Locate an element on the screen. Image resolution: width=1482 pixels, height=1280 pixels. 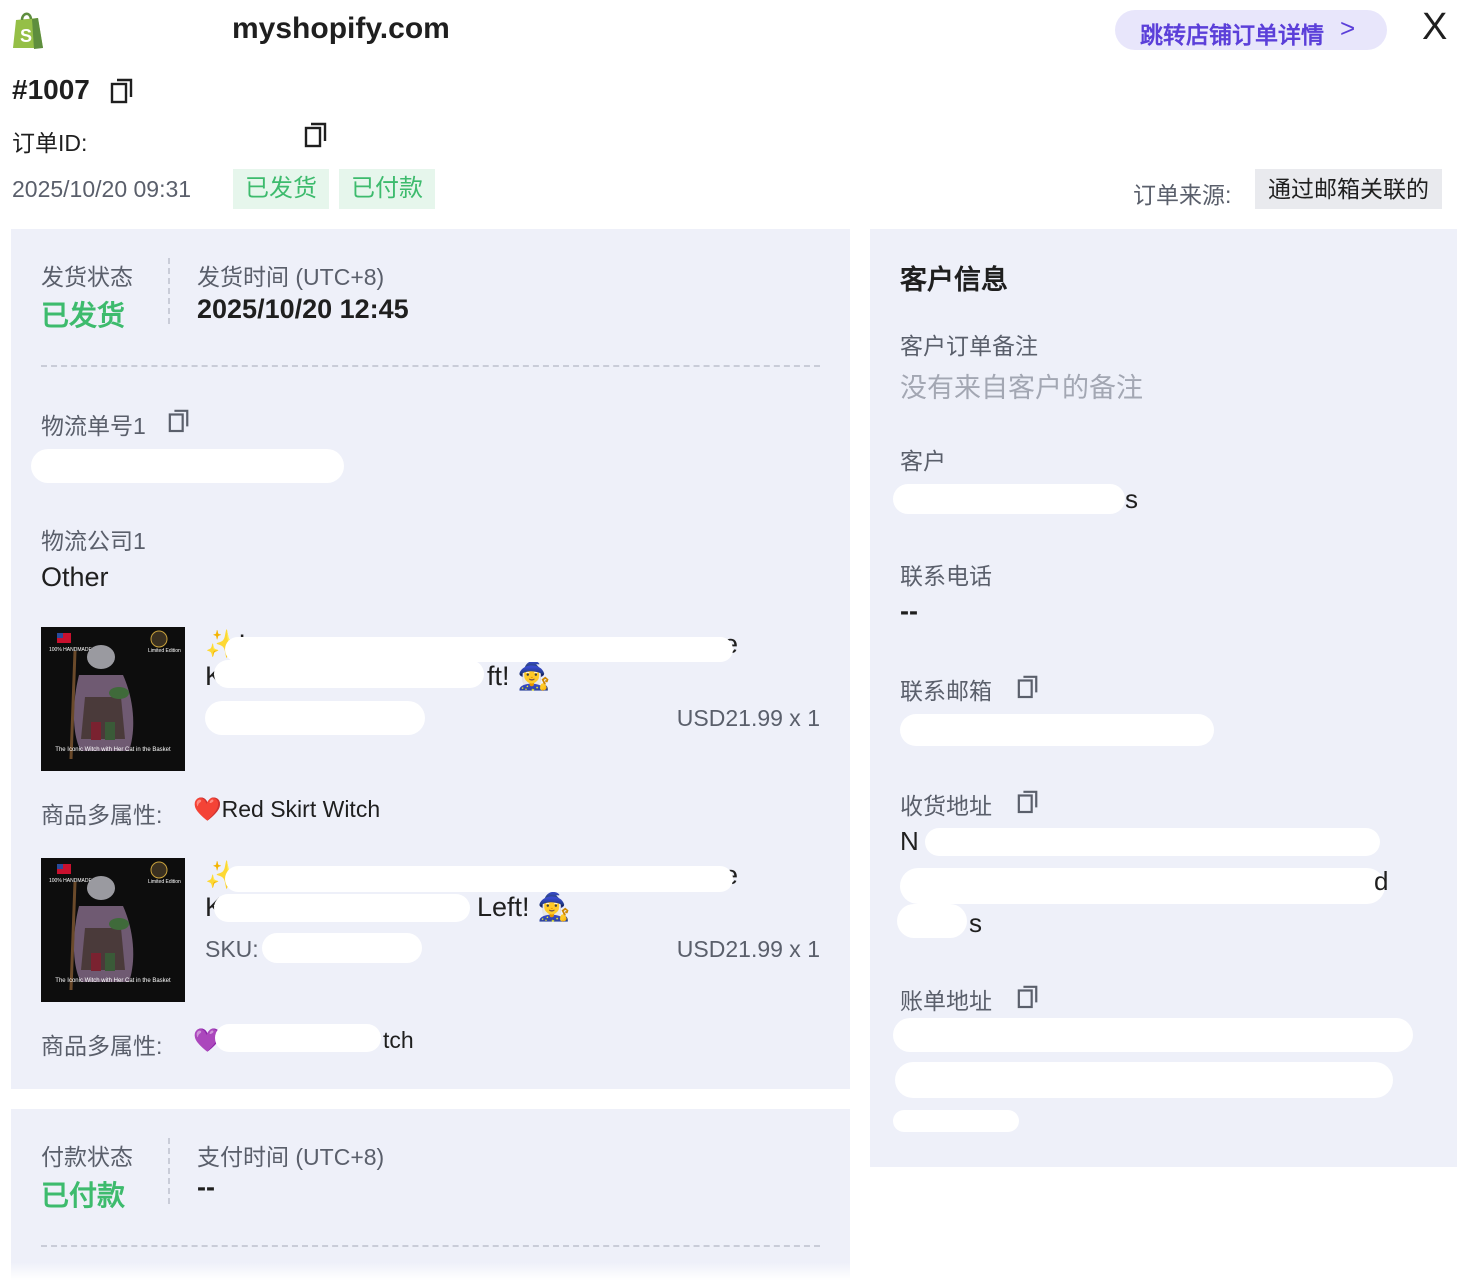
customer-name-redacted is located at coordinates (1009, 499).